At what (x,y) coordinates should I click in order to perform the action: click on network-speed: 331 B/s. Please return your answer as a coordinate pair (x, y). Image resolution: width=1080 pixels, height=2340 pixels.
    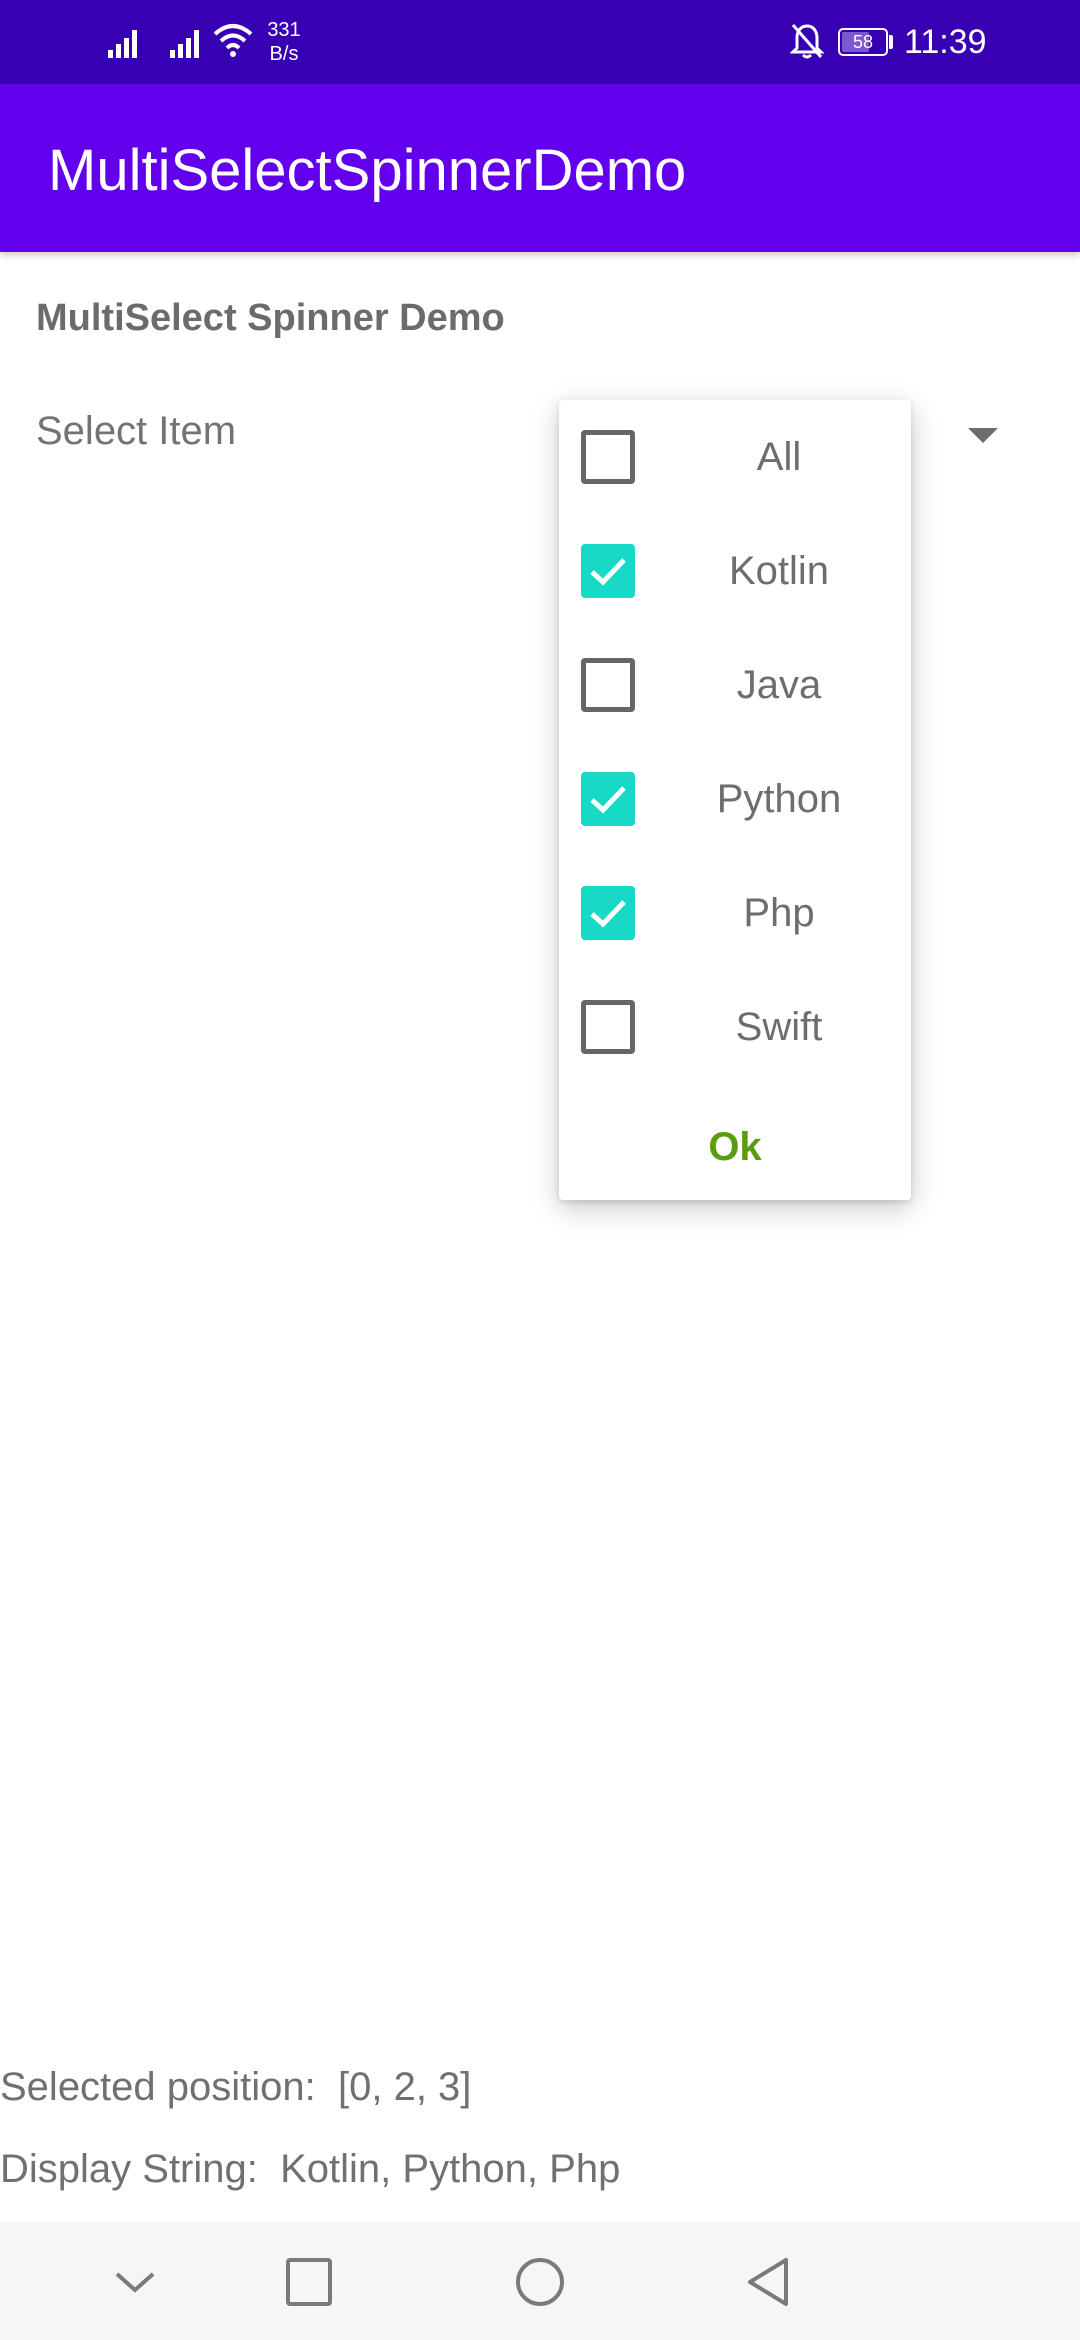
    Looking at the image, I should click on (284, 42).